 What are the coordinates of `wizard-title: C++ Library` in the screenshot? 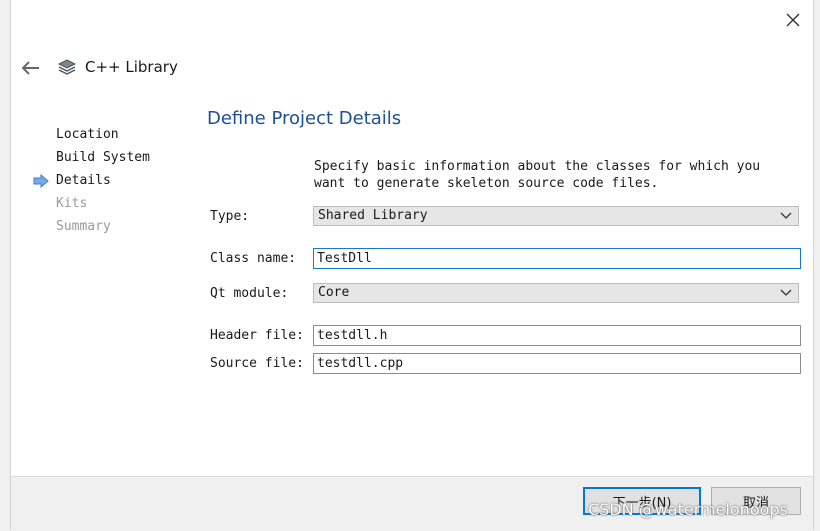 It's located at (131, 67).